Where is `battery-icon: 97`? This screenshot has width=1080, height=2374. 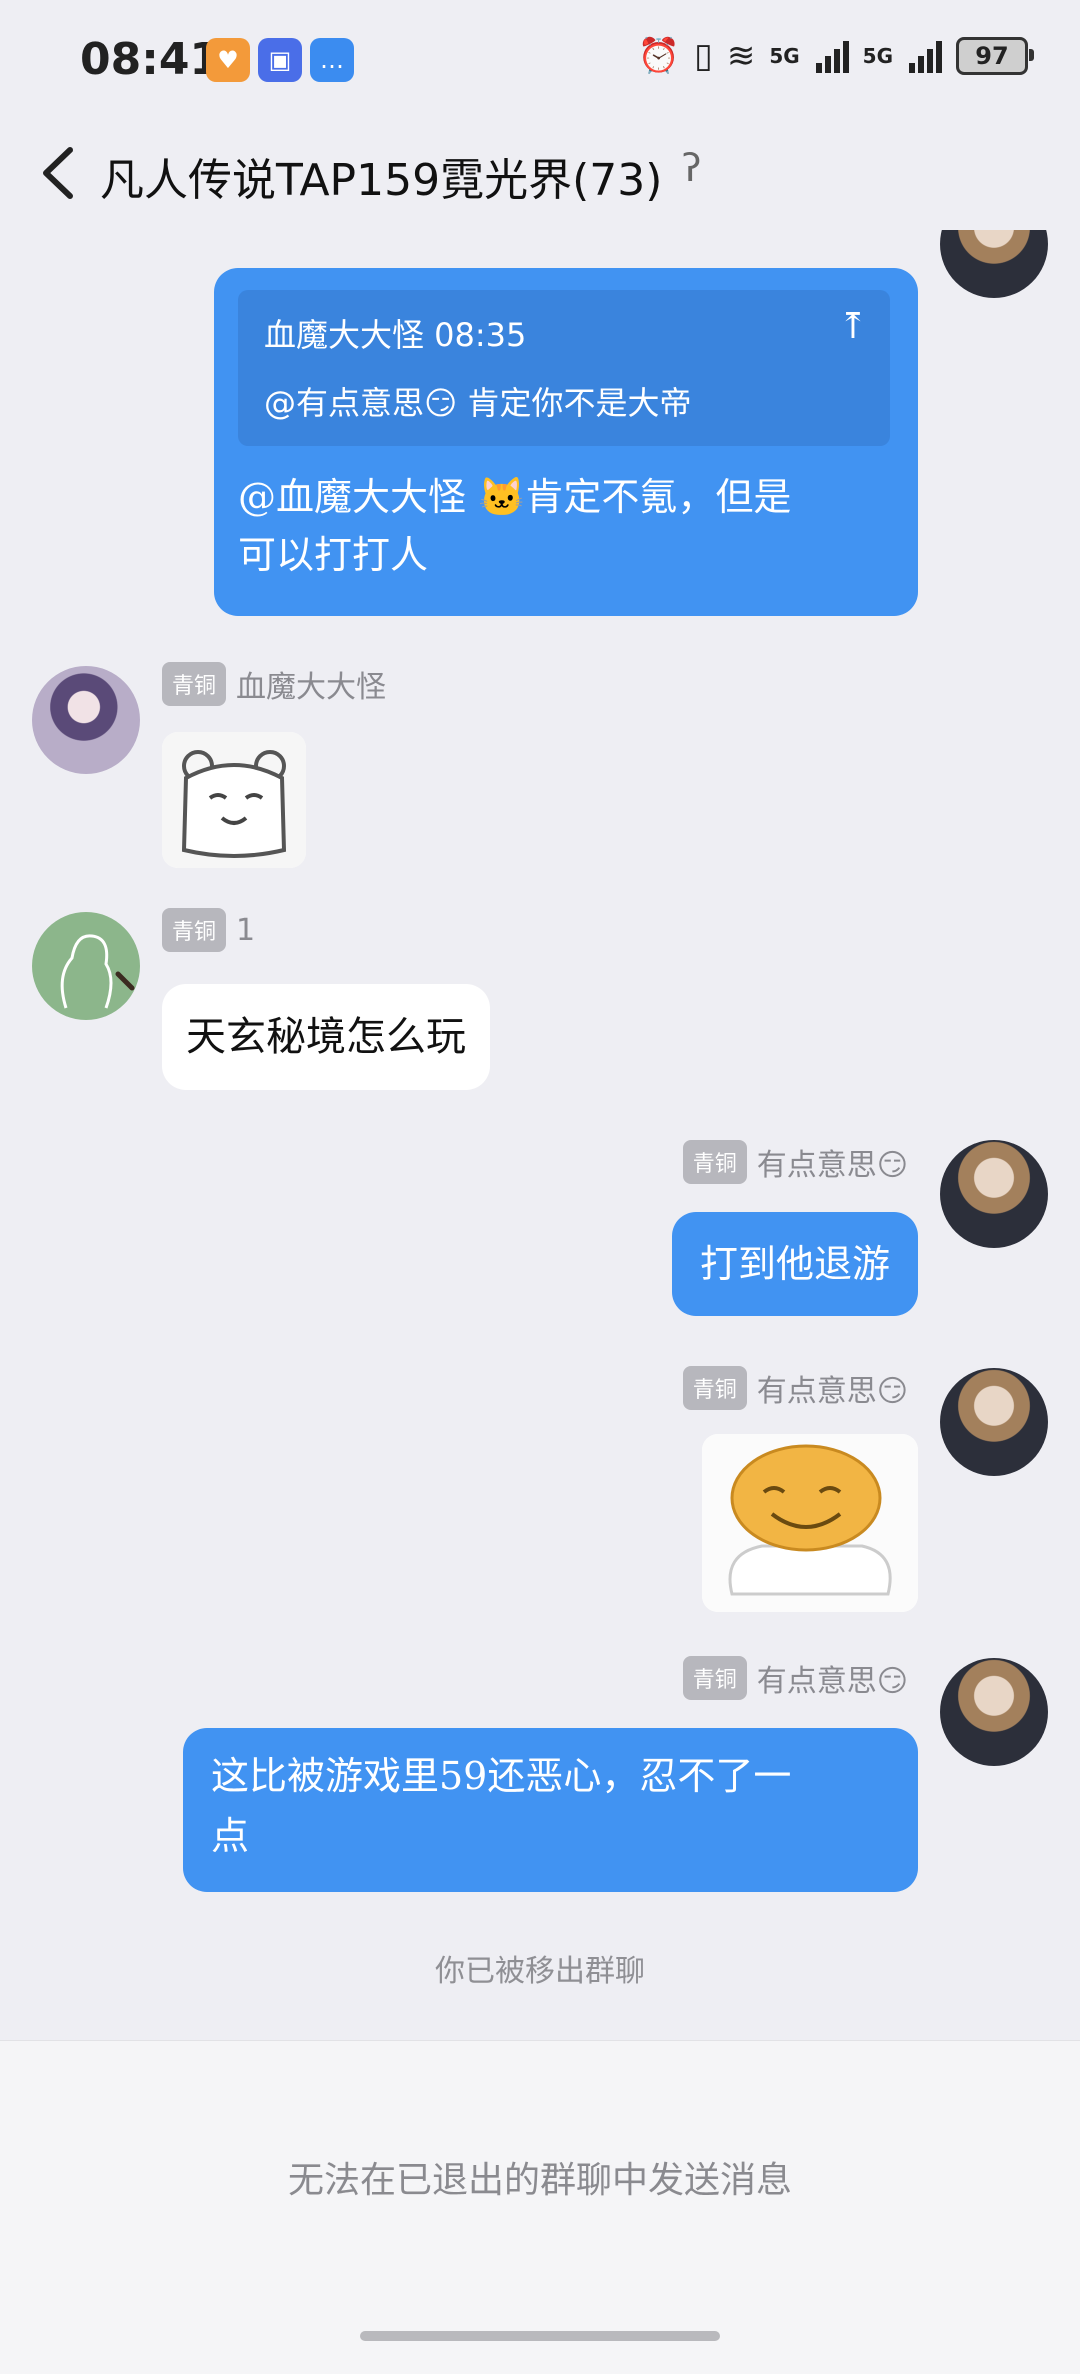 battery-icon: 97 is located at coordinates (995, 56).